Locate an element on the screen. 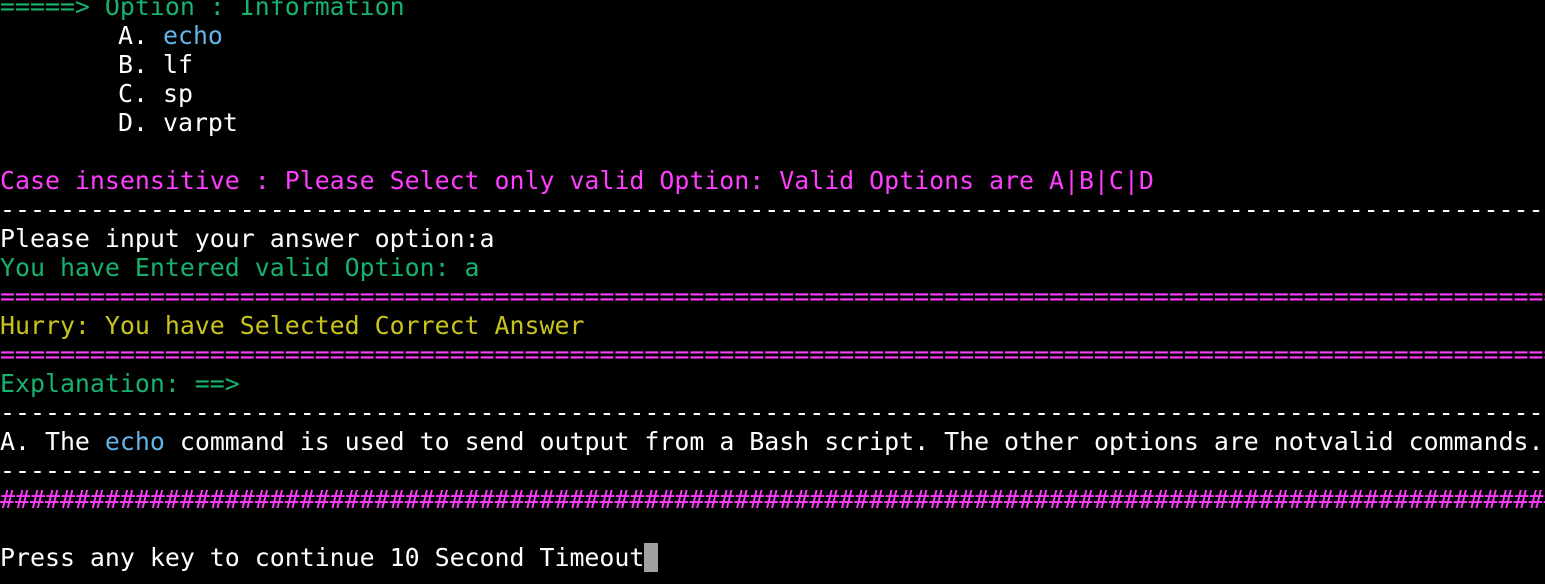 The image size is (1545, 584). prompt-label: Please input your answer option: is located at coordinates (240, 238).